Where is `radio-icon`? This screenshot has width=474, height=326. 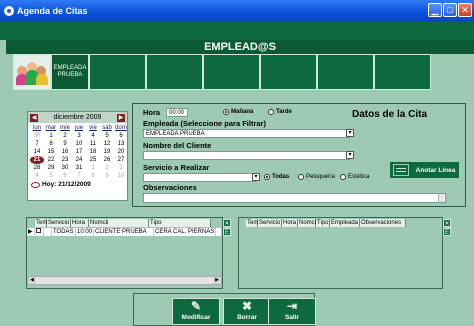
radio-icon is located at coordinates (343, 177).